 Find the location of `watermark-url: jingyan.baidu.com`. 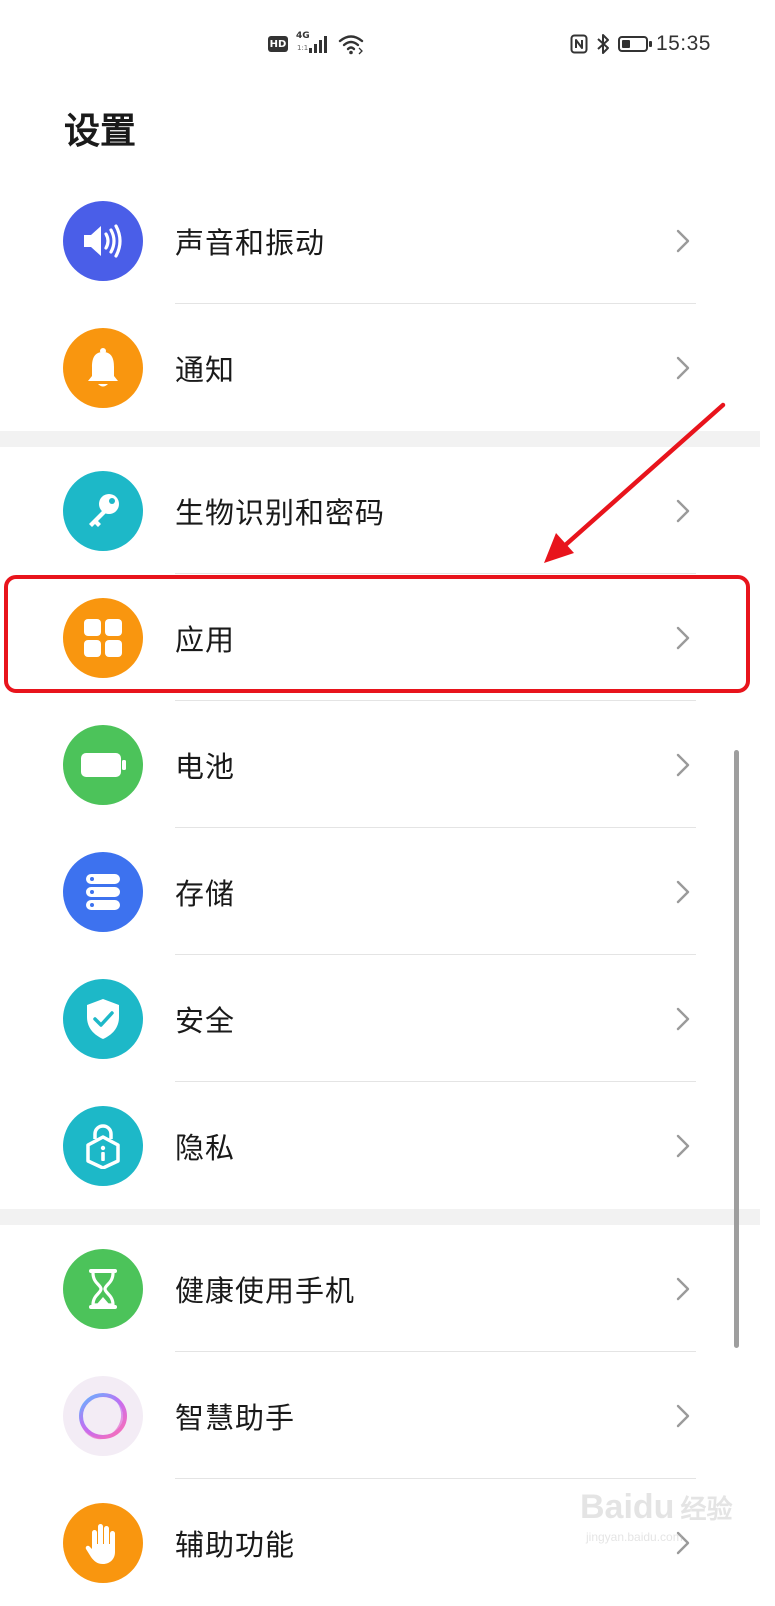

watermark-url: jingyan.baidu.com is located at coordinates (634, 1537).